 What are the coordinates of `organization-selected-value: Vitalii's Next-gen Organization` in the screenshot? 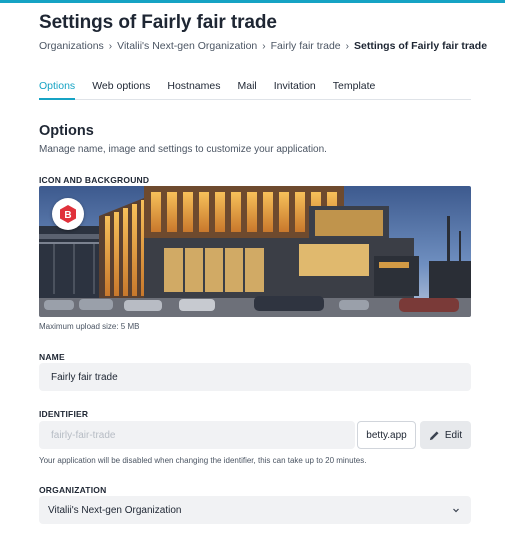 It's located at (115, 510).